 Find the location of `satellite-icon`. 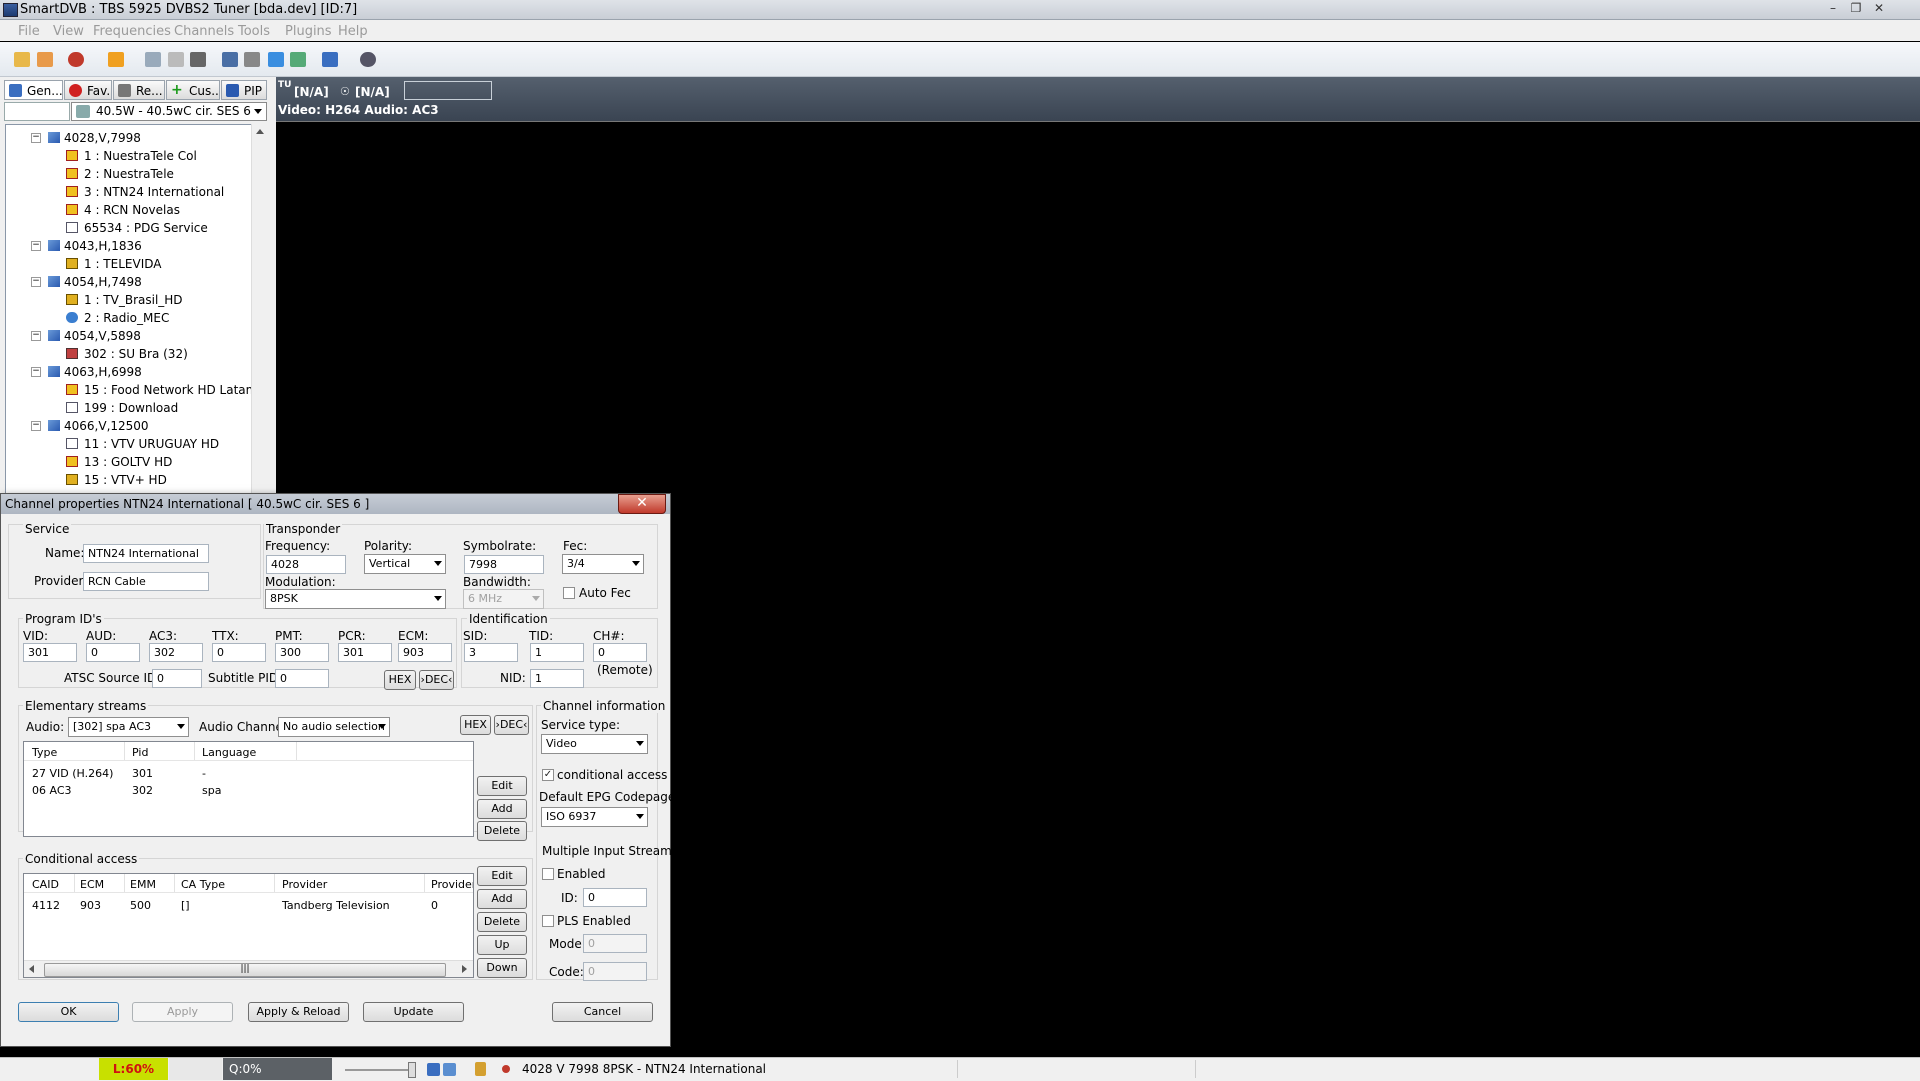

satellite-icon is located at coordinates (330, 59).